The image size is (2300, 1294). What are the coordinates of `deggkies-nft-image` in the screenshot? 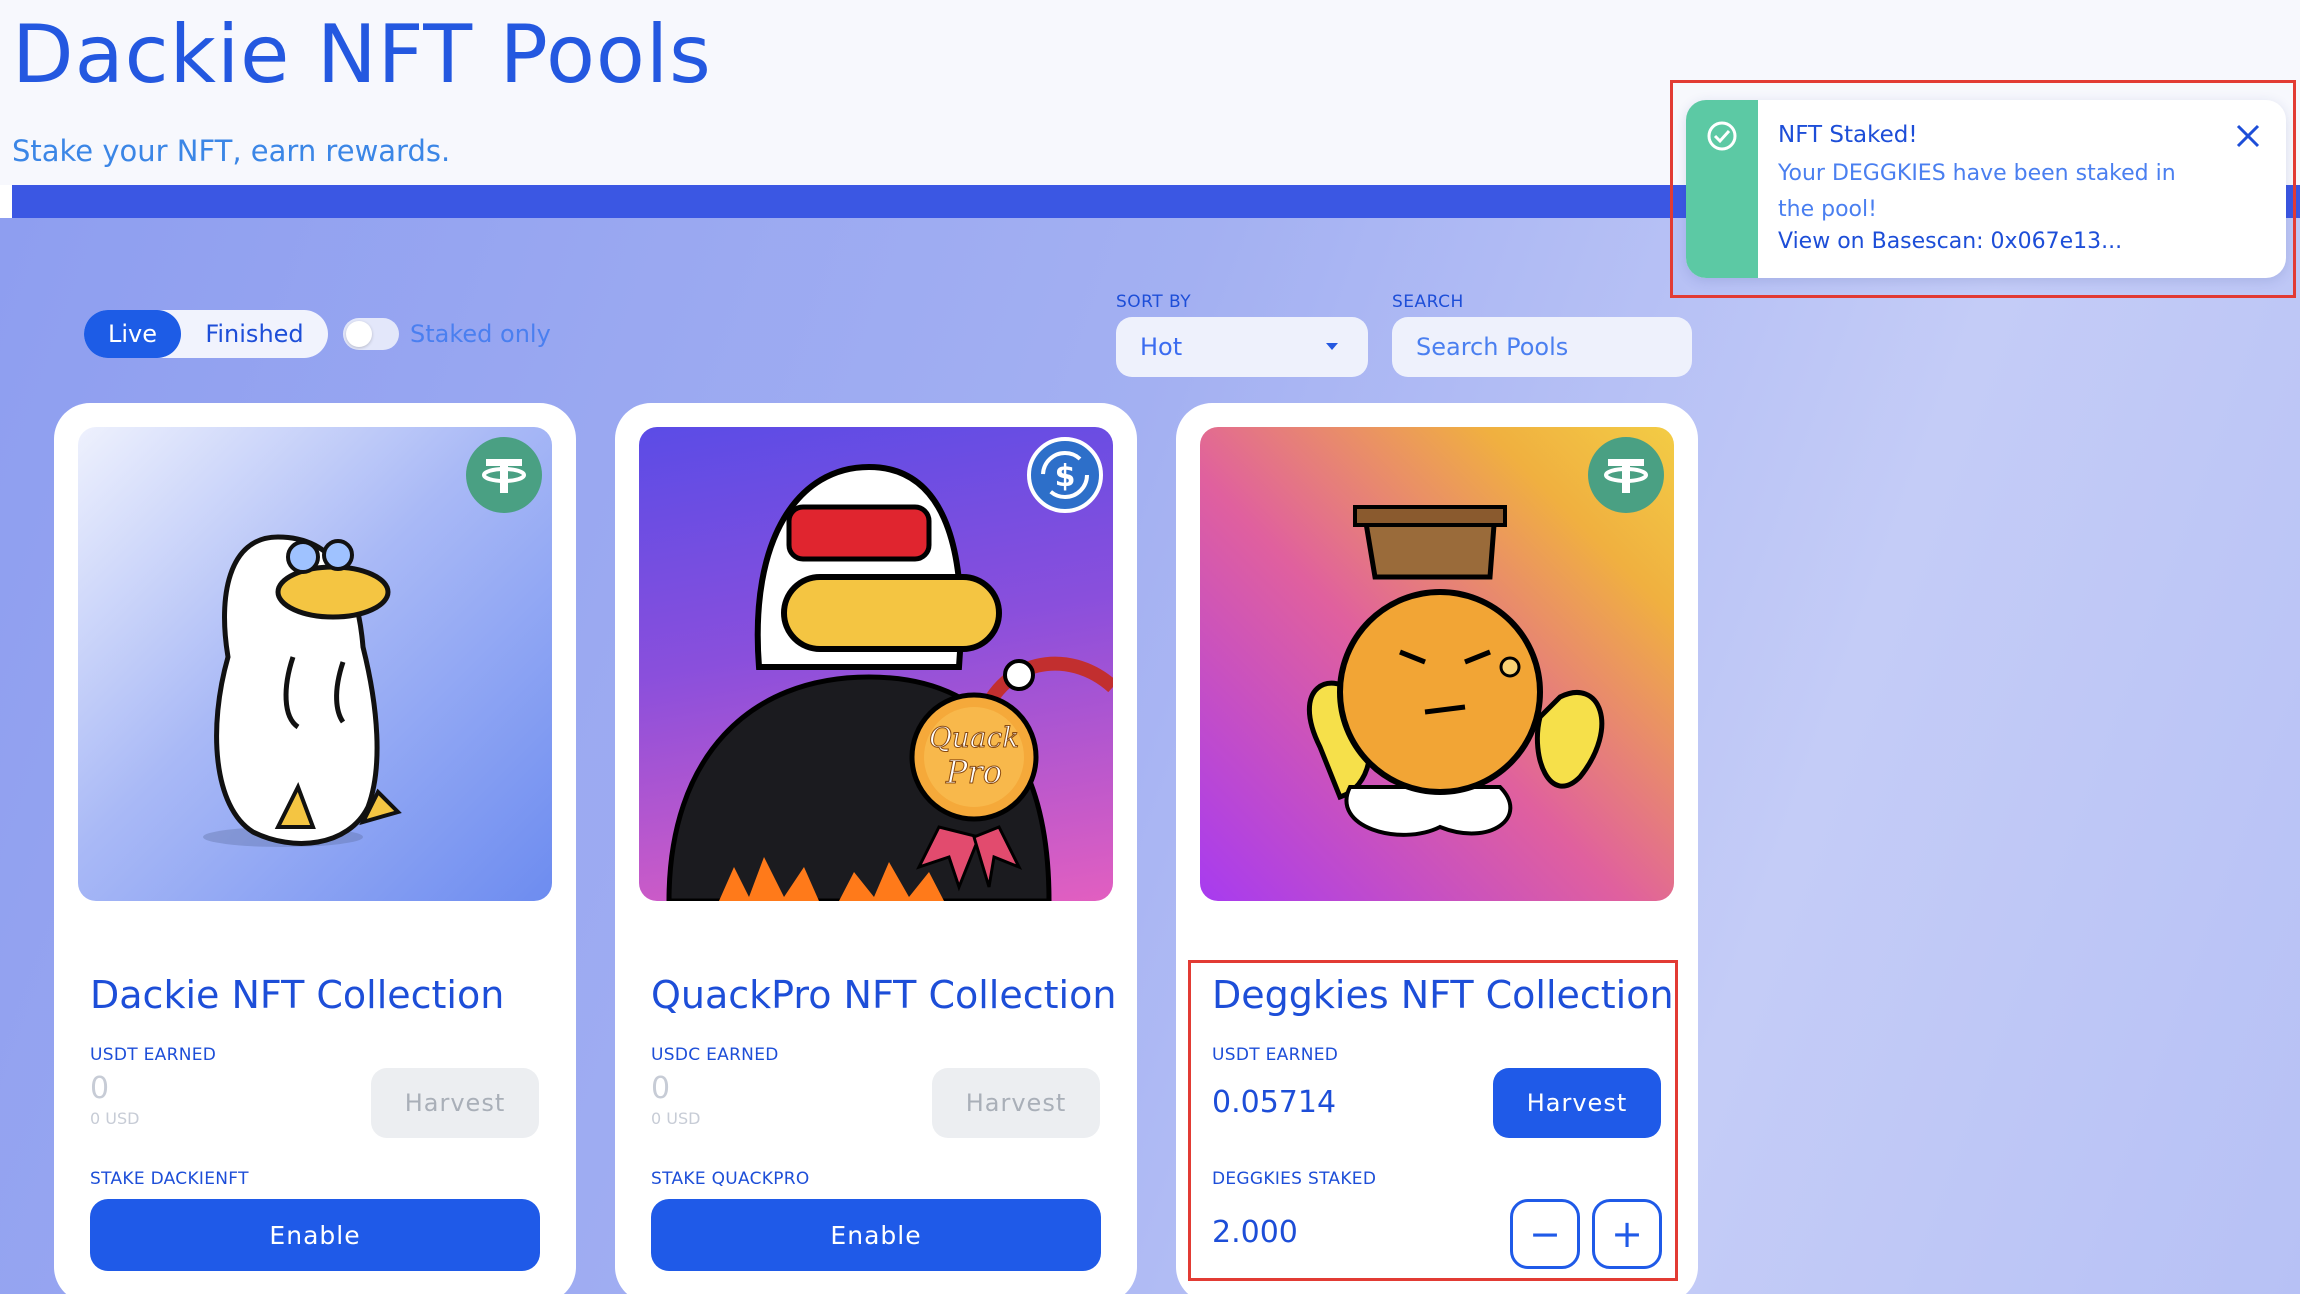 It's located at (1437, 664).